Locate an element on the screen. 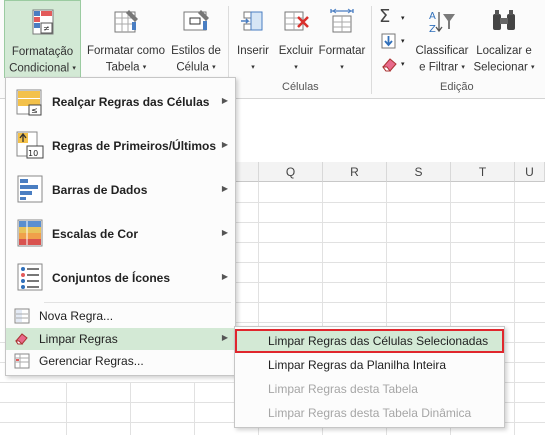 Image resolution: width=545 pixels, height=435 pixels. menu-item-color-scales: Escalas de Cor ▶ is located at coordinates (120, 234).